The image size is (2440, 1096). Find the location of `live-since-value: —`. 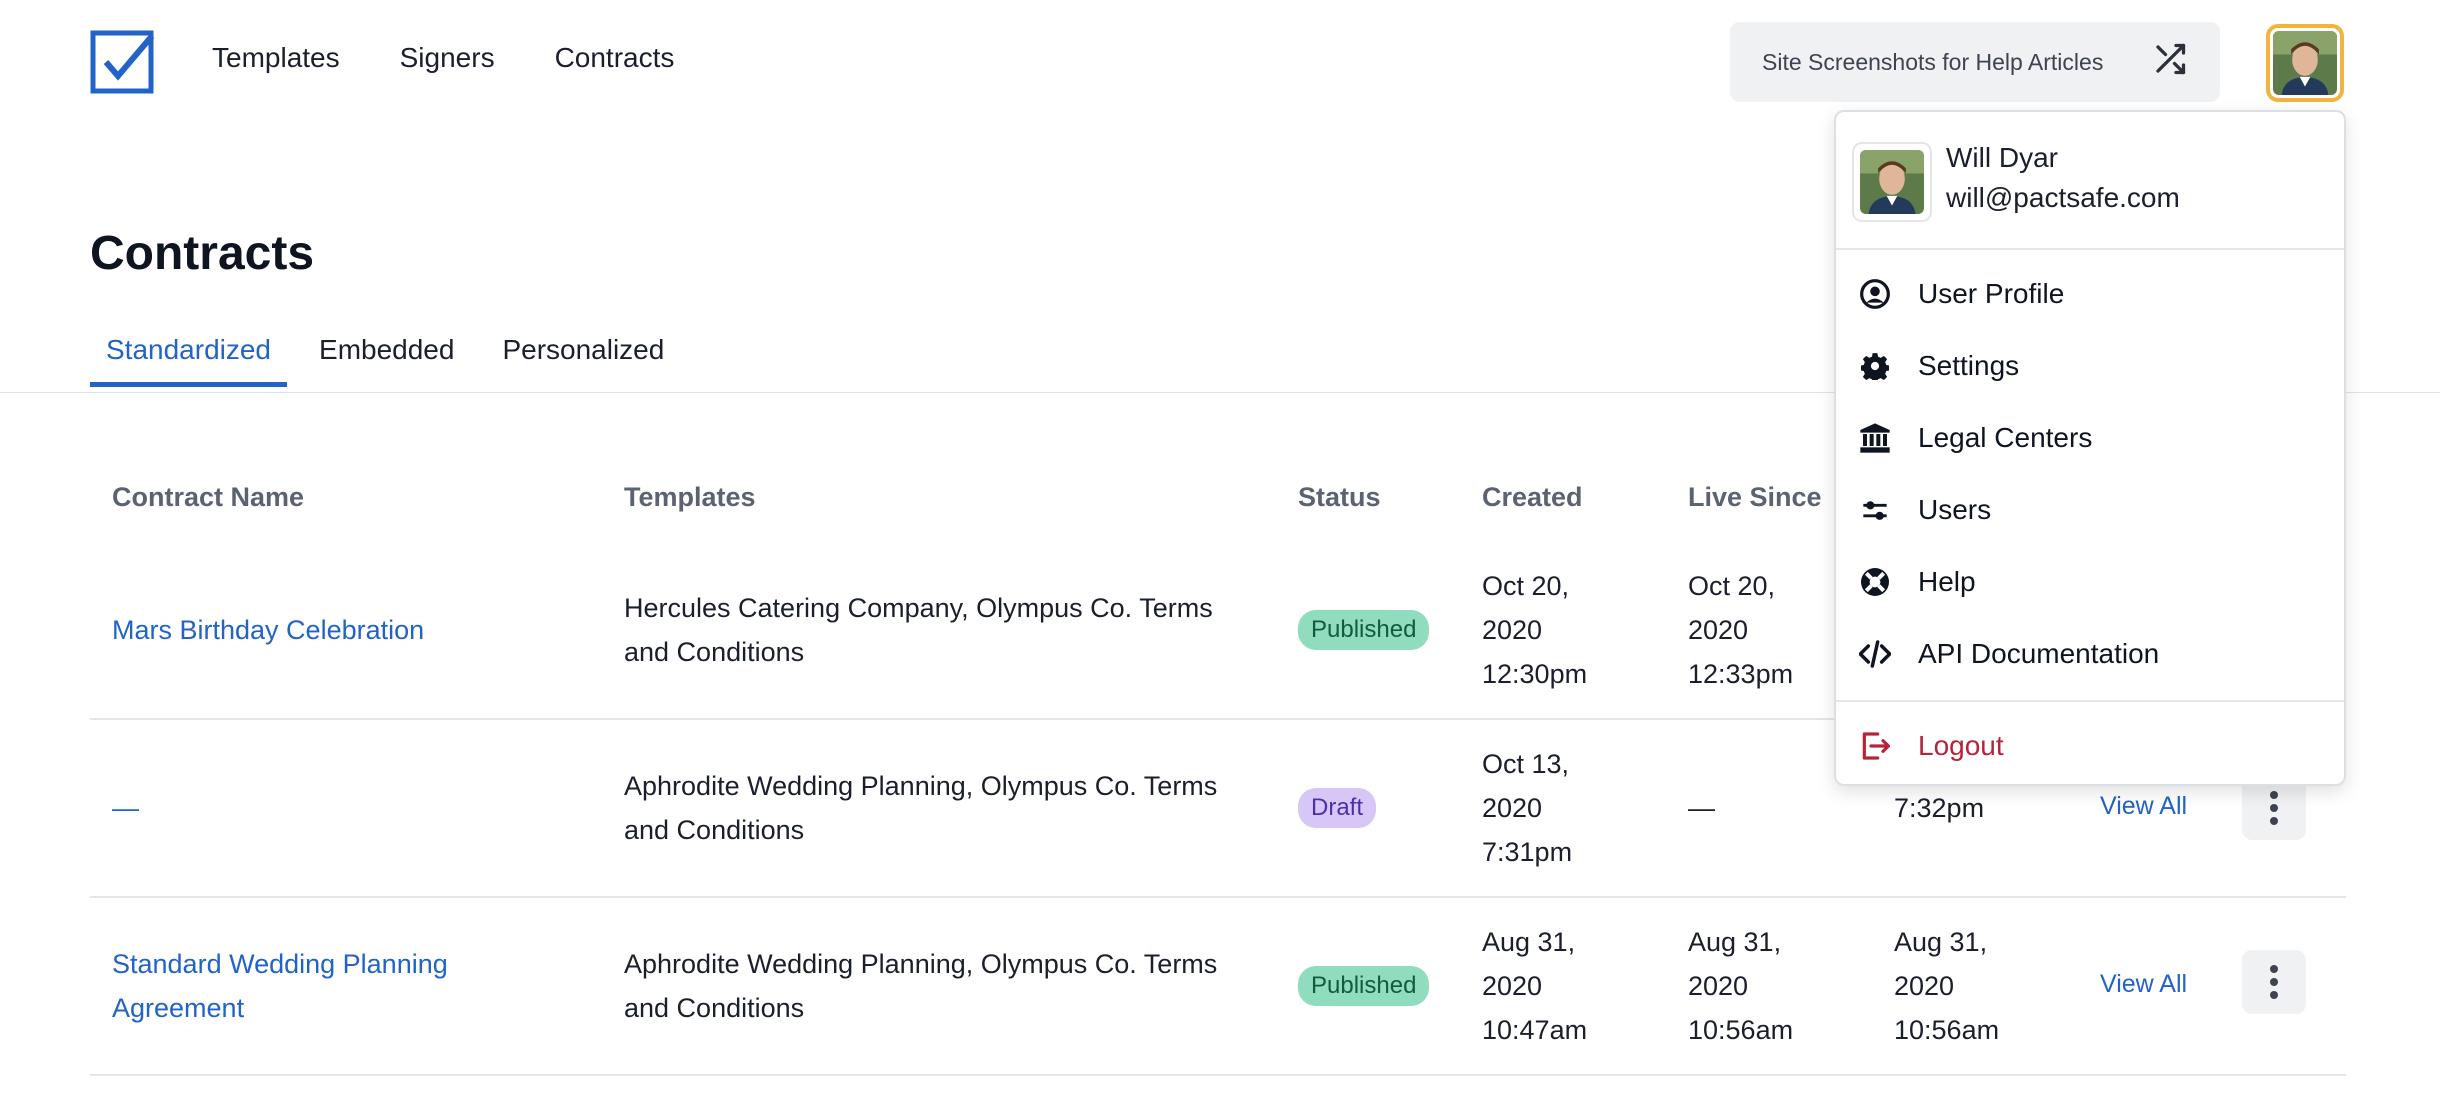

live-since-value: — is located at coordinates (1701, 808).